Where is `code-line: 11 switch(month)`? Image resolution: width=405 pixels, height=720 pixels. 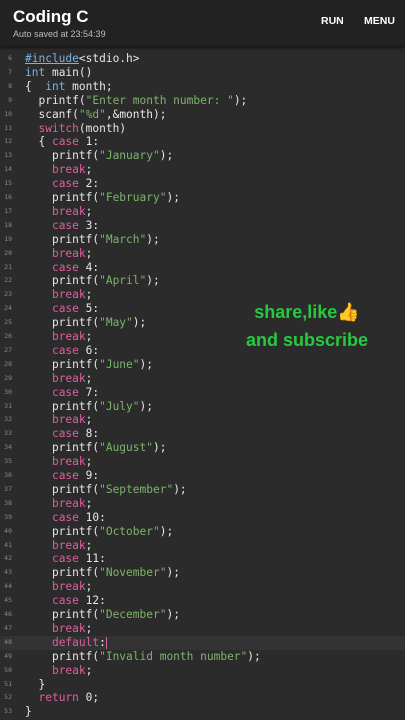
code-line: 11 switch(month) is located at coordinates (202, 129).